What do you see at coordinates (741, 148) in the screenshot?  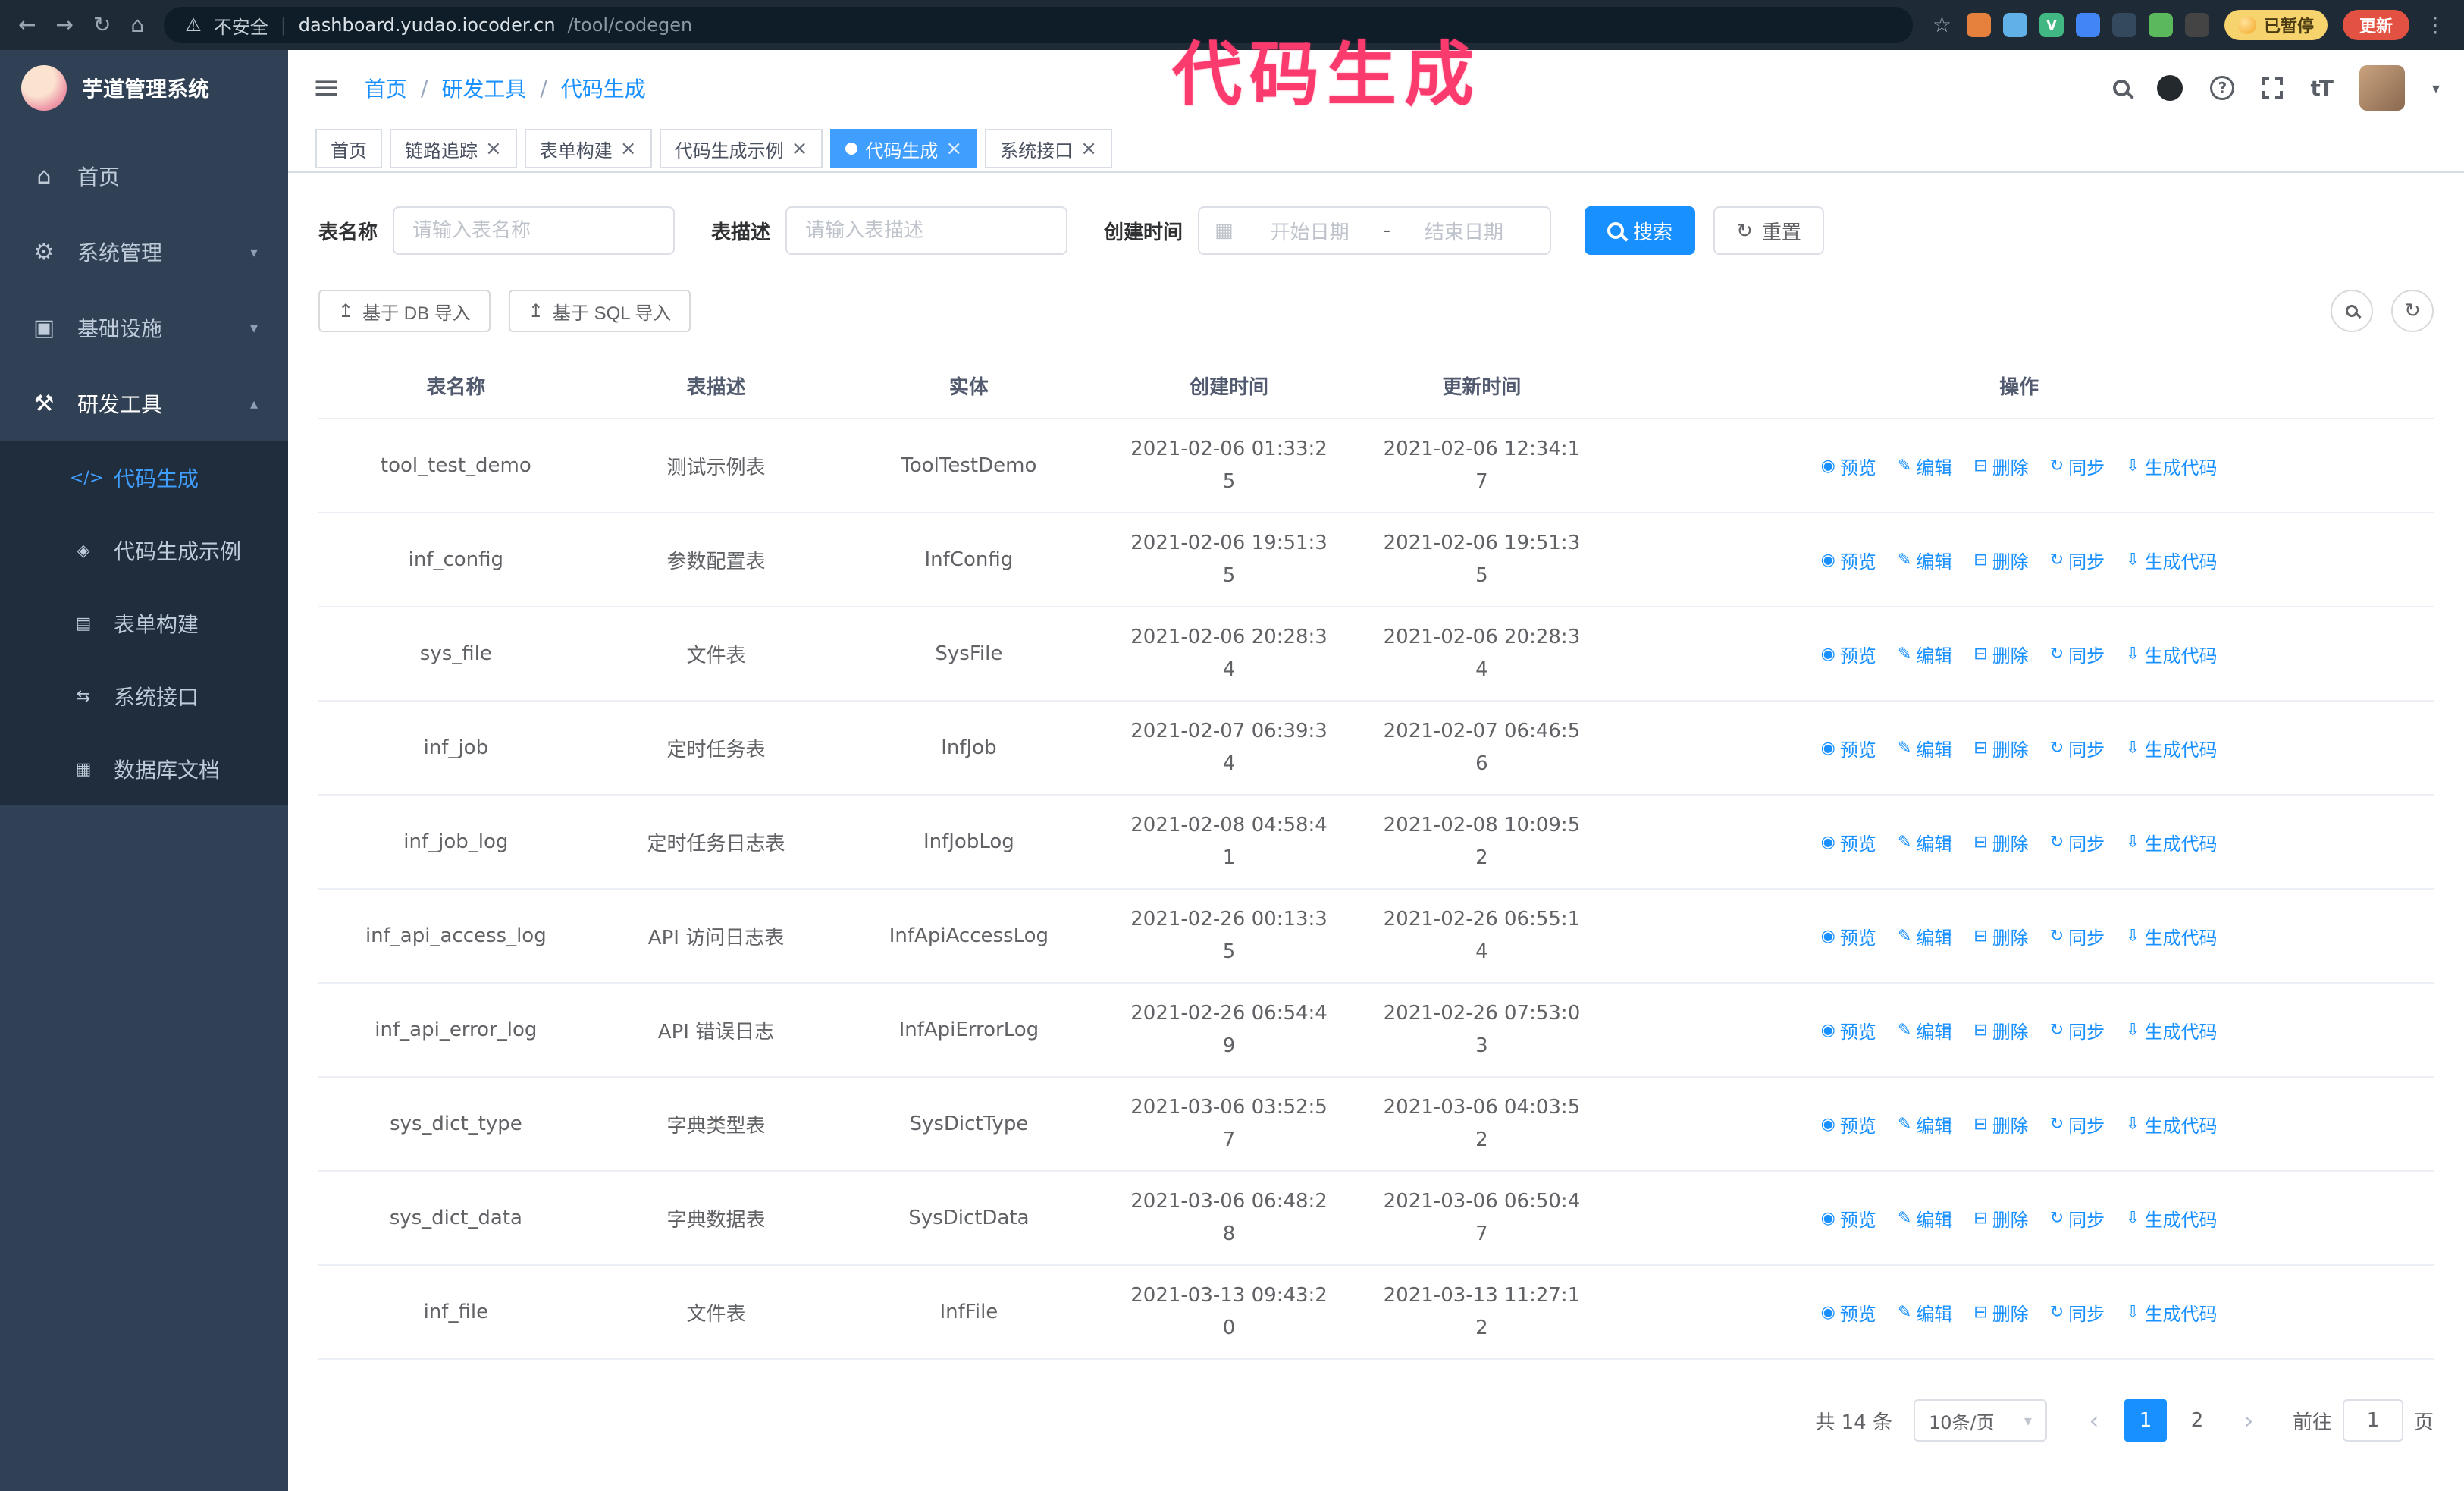 I see `tab-代码生成示例: 代码生成示例 ×` at bounding box center [741, 148].